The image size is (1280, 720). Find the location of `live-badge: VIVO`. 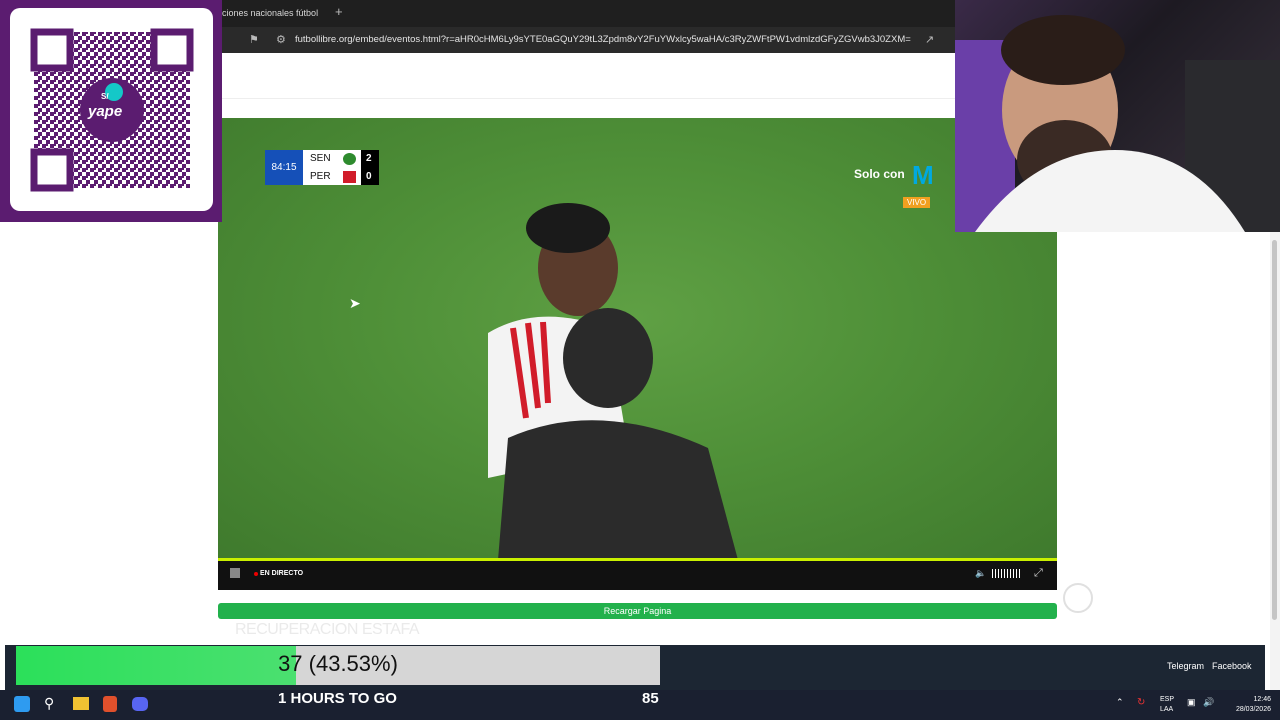

live-badge: VIVO is located at coordinates (917, 202).